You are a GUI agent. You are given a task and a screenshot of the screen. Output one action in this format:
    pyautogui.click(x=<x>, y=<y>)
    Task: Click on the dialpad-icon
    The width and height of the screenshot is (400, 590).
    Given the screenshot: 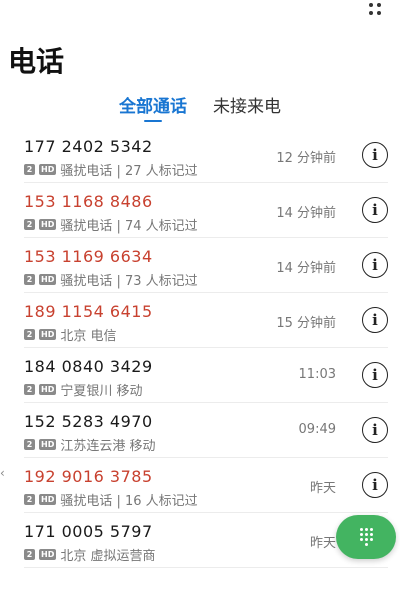 What is the action you would take?
    pyautogui.click(x=366, y=537)
    